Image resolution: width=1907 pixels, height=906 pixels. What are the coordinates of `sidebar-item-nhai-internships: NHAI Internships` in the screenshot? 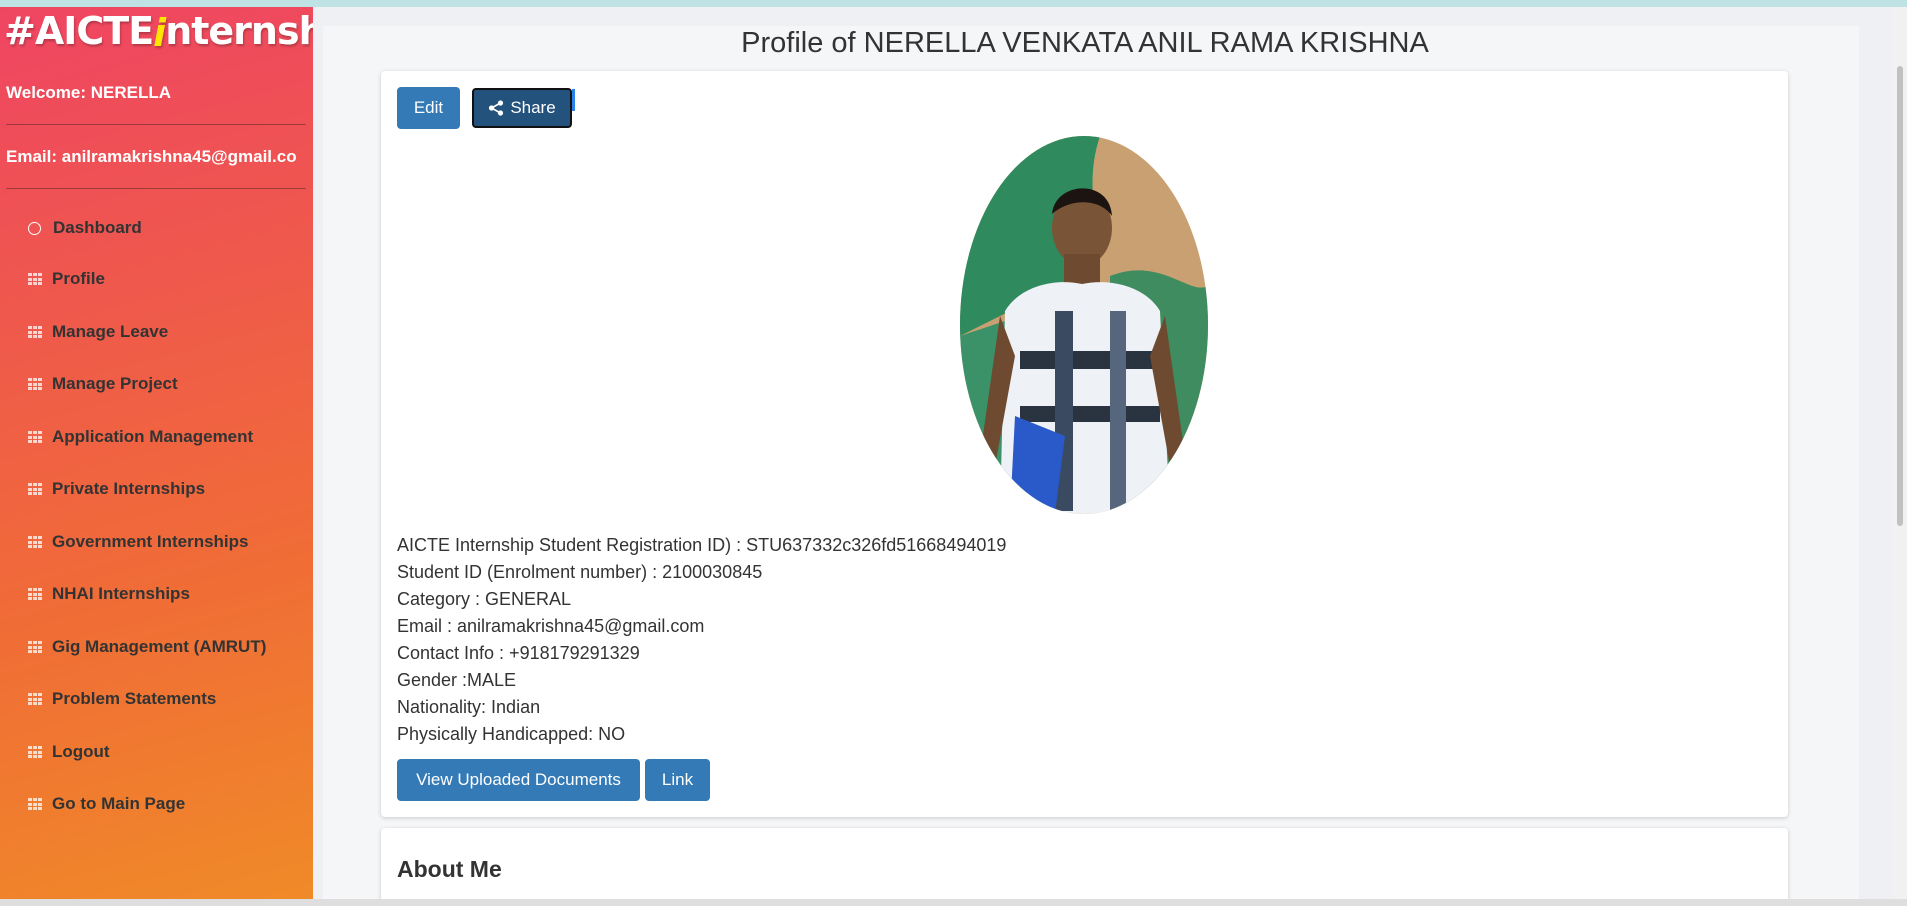 It's located at (109, 594).